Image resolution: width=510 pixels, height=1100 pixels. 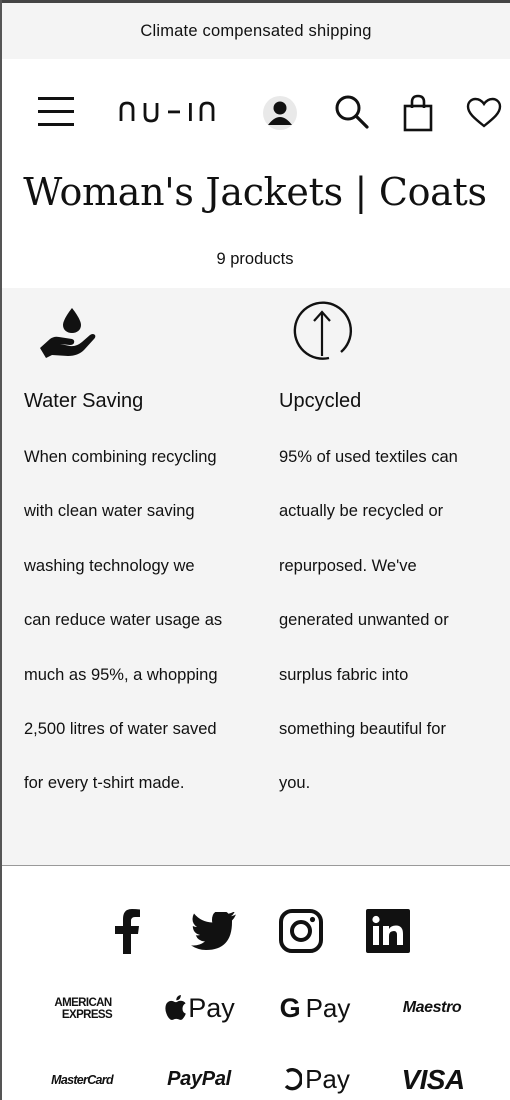 I want to click on feature-line: repurposed. We've, so click(x=348, y=565).